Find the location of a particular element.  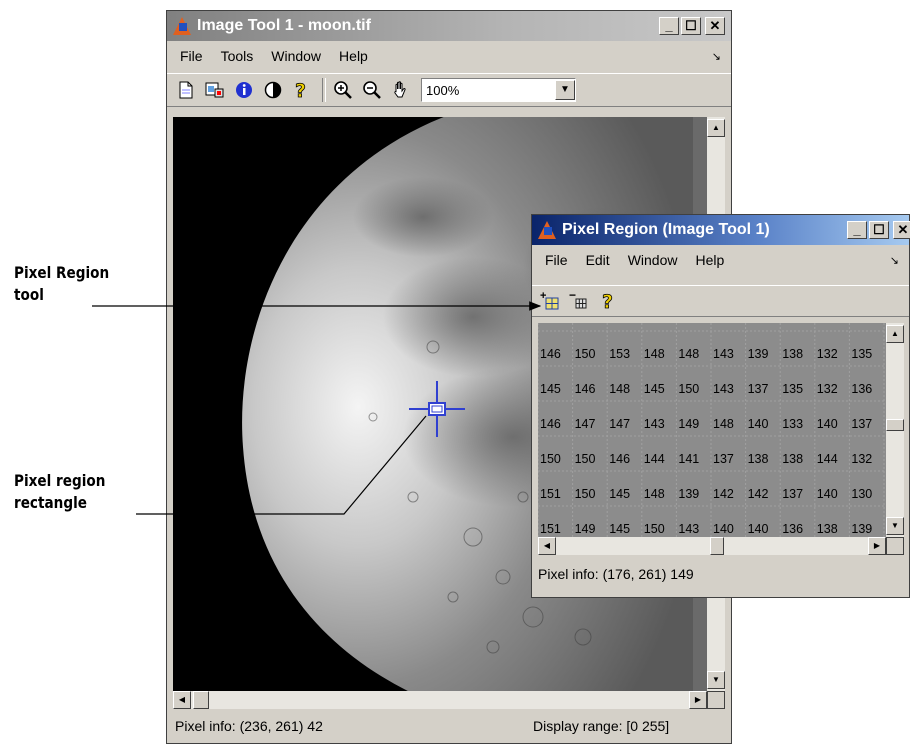

pixel-value-cell: 147 is located at coordinates (585, 424).